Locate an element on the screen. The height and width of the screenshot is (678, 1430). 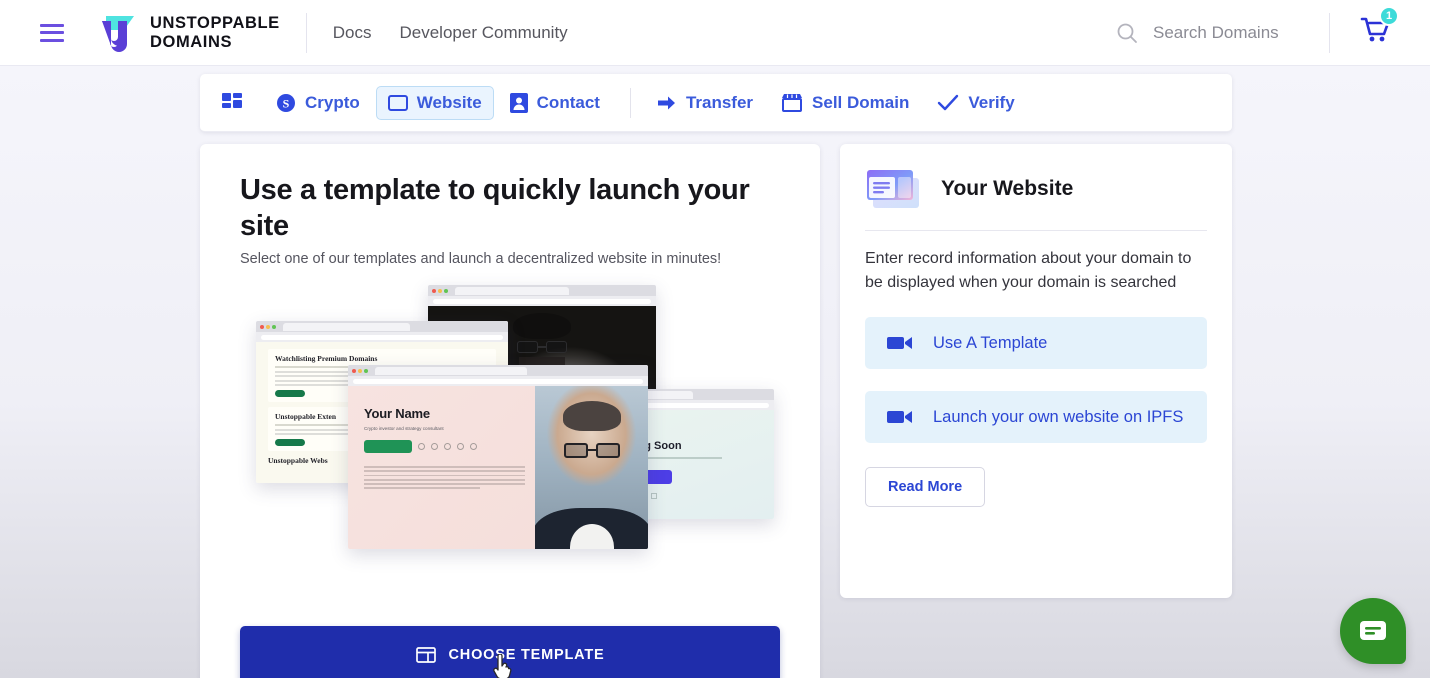
tab-separator is located at coordinates (630, 102).